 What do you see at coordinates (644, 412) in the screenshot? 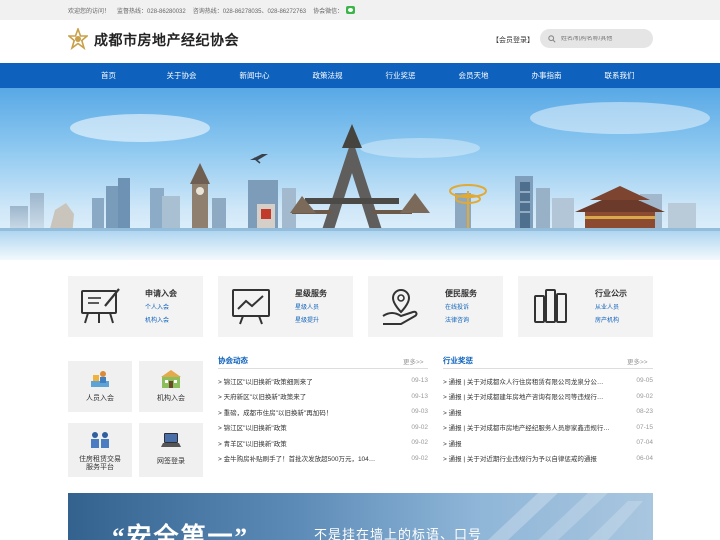
I see `award-item-date: 08-23` at bounding box center [644, 412].